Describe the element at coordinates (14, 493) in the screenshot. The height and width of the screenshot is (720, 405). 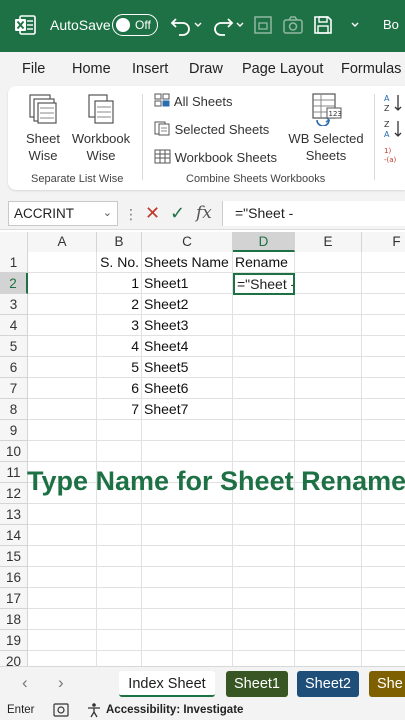
I see `row-header-12: 12` at that location.